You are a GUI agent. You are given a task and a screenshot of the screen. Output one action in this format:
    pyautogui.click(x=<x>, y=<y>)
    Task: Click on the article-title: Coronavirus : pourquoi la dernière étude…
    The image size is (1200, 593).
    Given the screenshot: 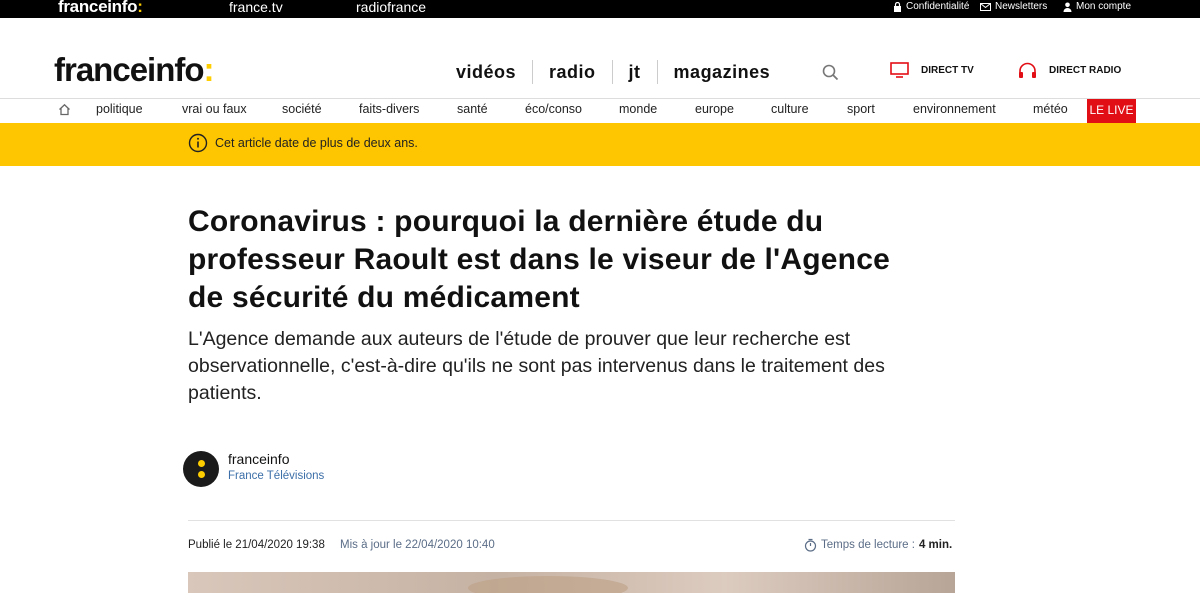 What is the action you would take?
    pyautogui.click(x=539, y=259)
    